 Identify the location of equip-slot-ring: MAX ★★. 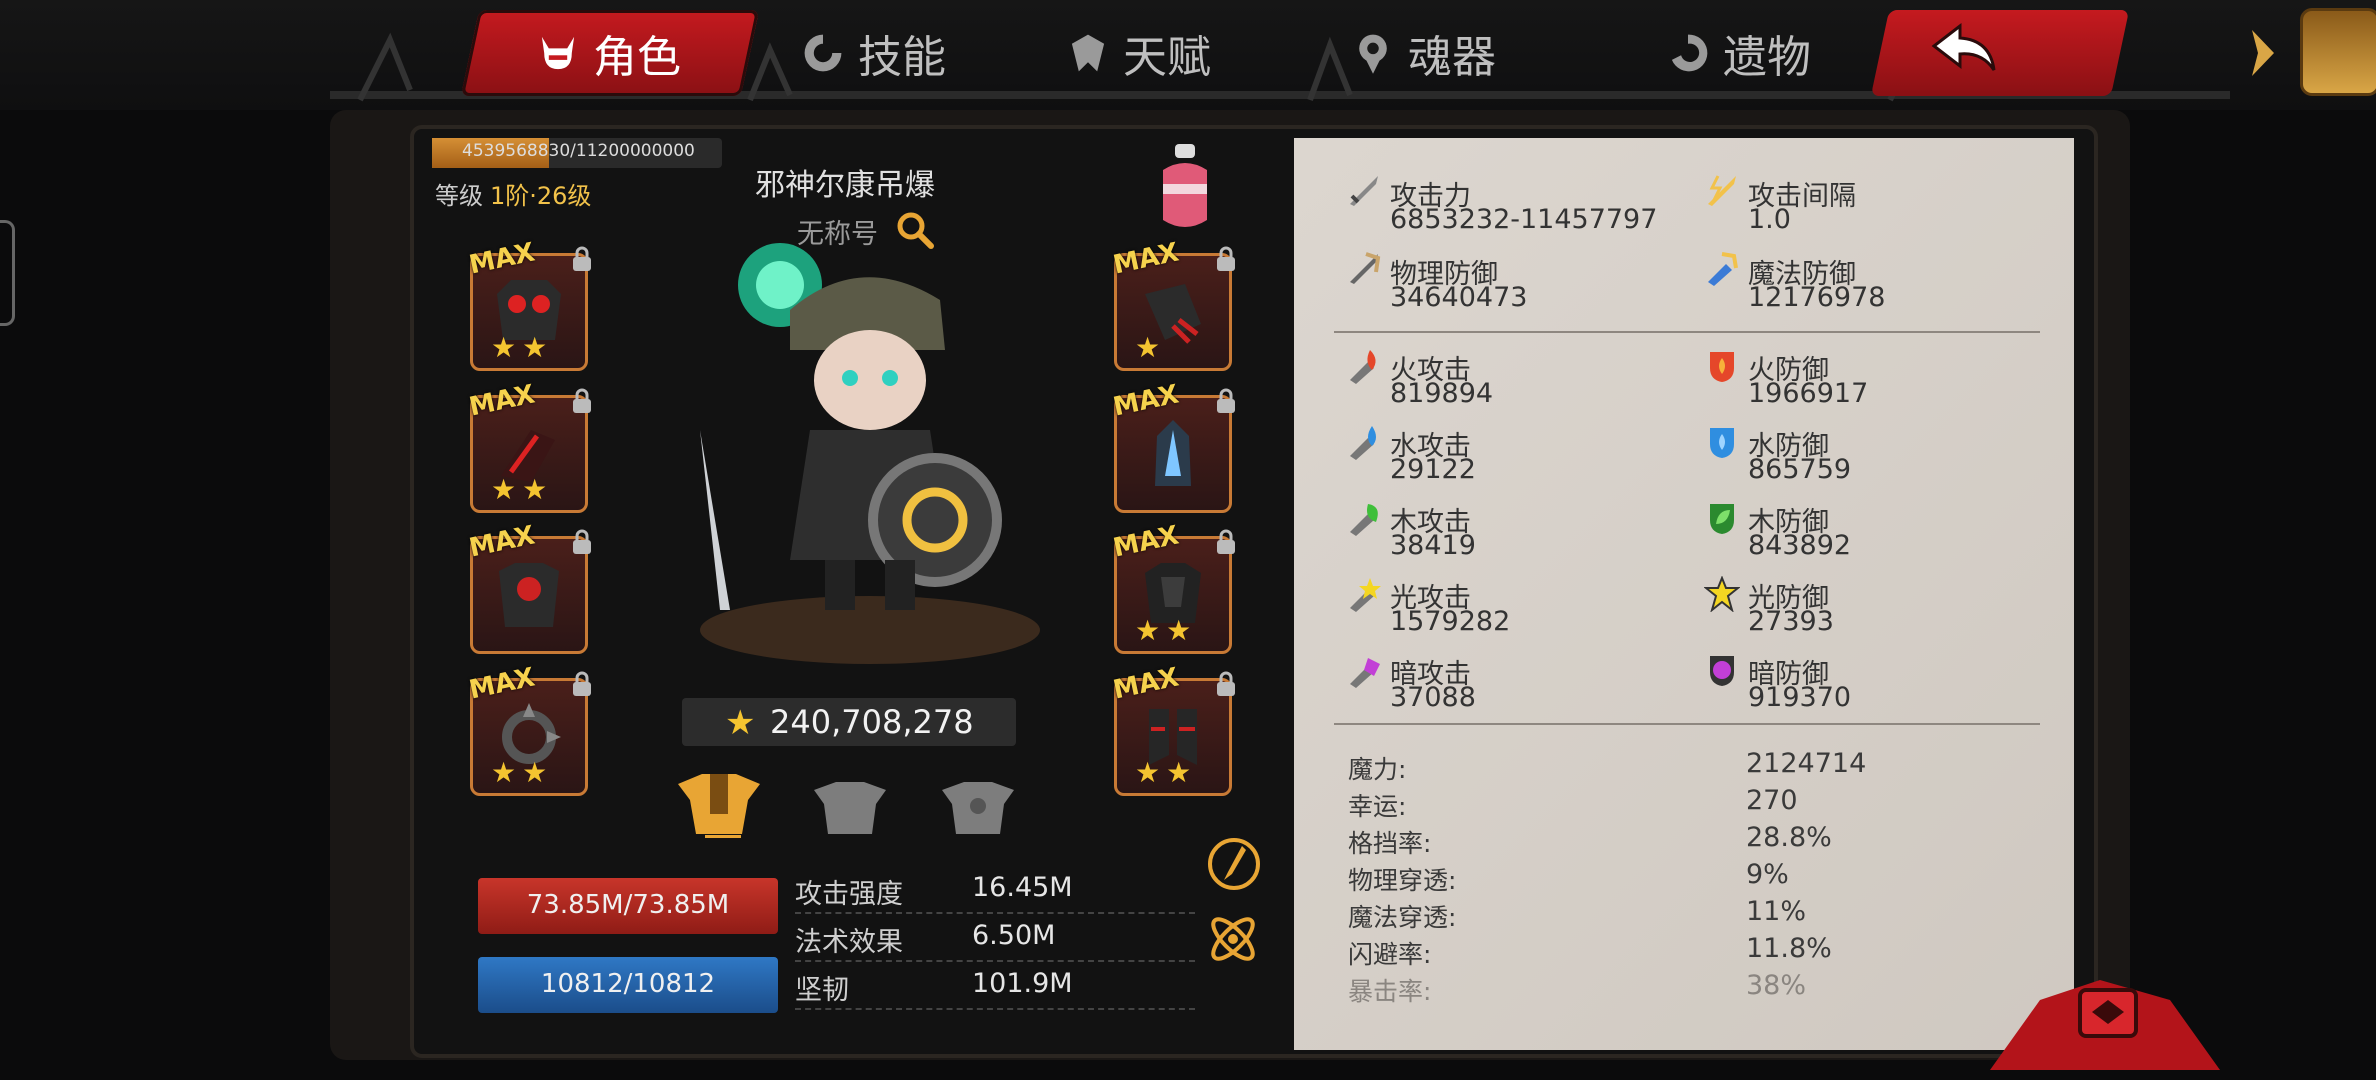
(529, 729).